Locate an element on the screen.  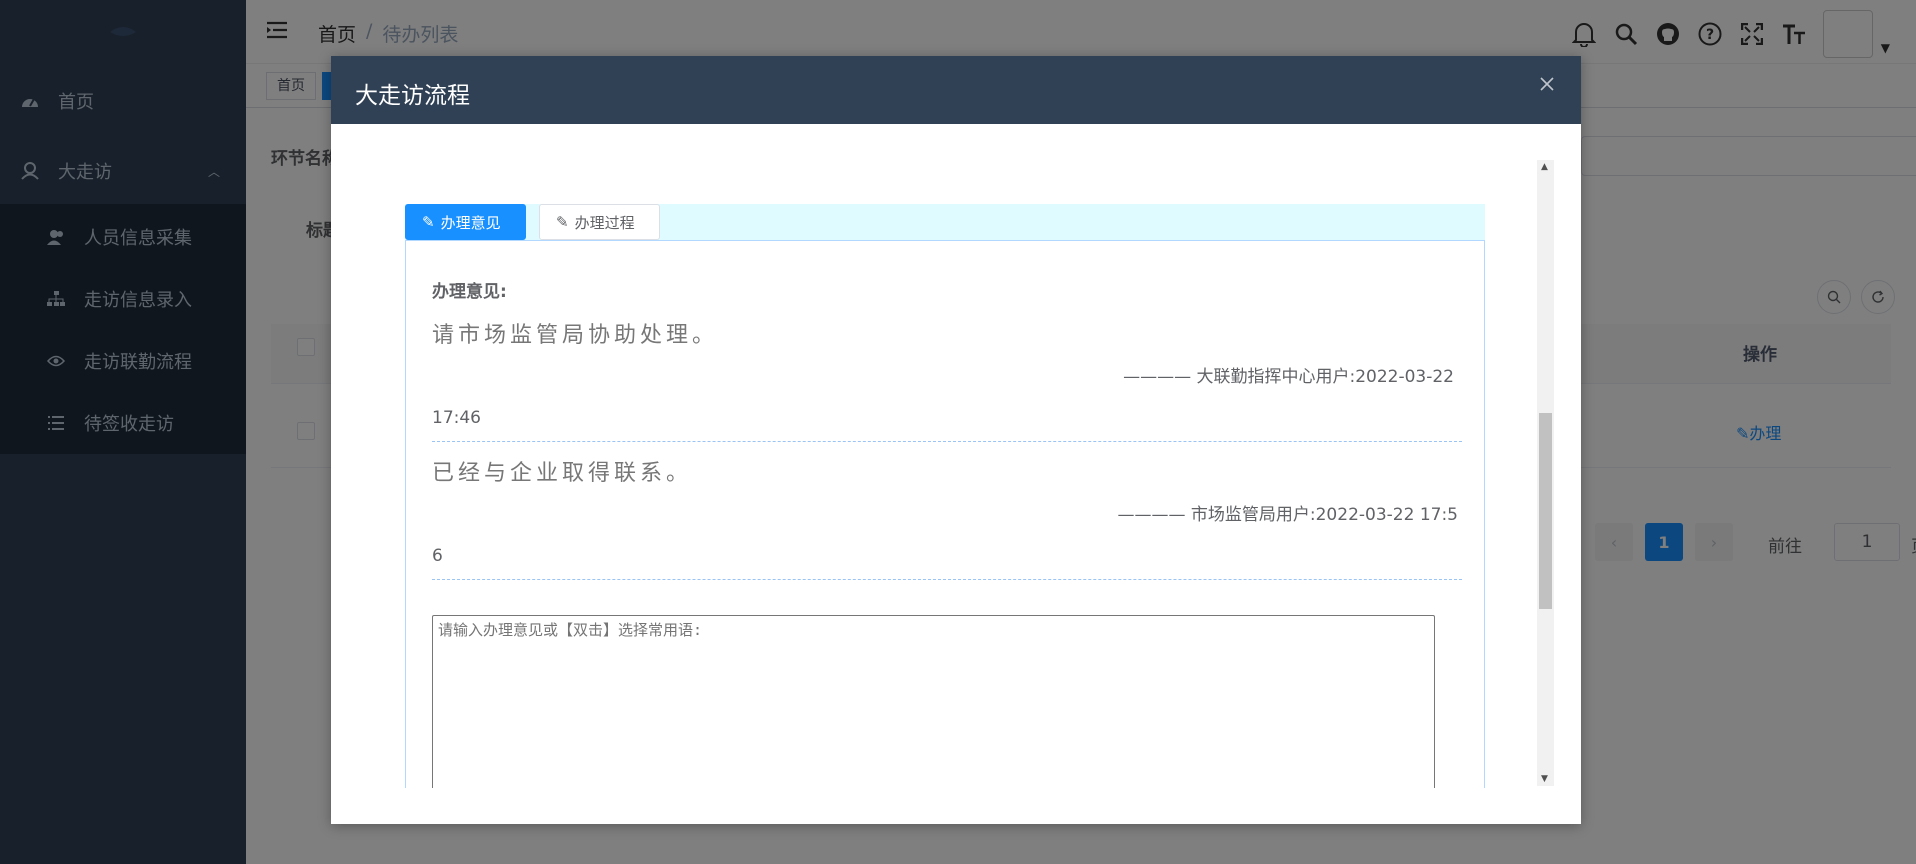
scrollbar-thumb is located at coordinates (1545, 511).